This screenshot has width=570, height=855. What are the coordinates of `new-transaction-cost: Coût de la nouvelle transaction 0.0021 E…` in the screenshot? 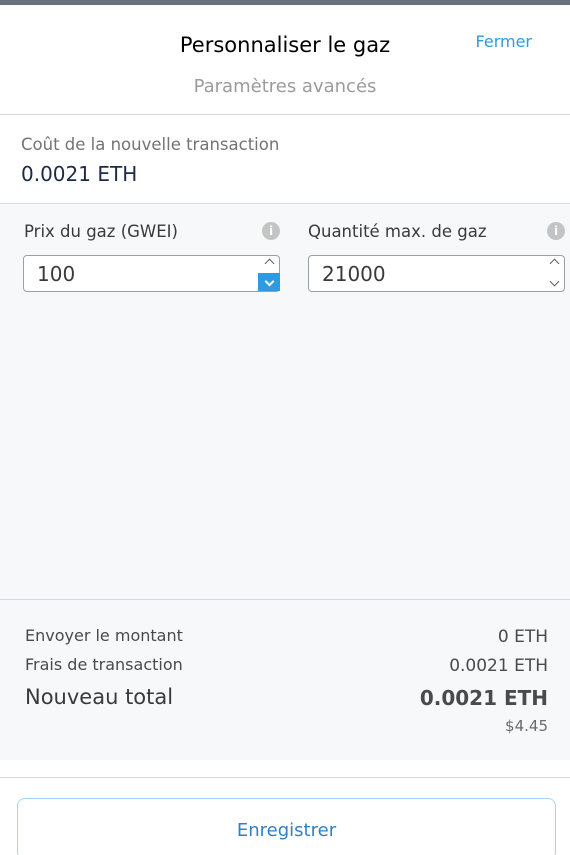 It's located at (285, 160).